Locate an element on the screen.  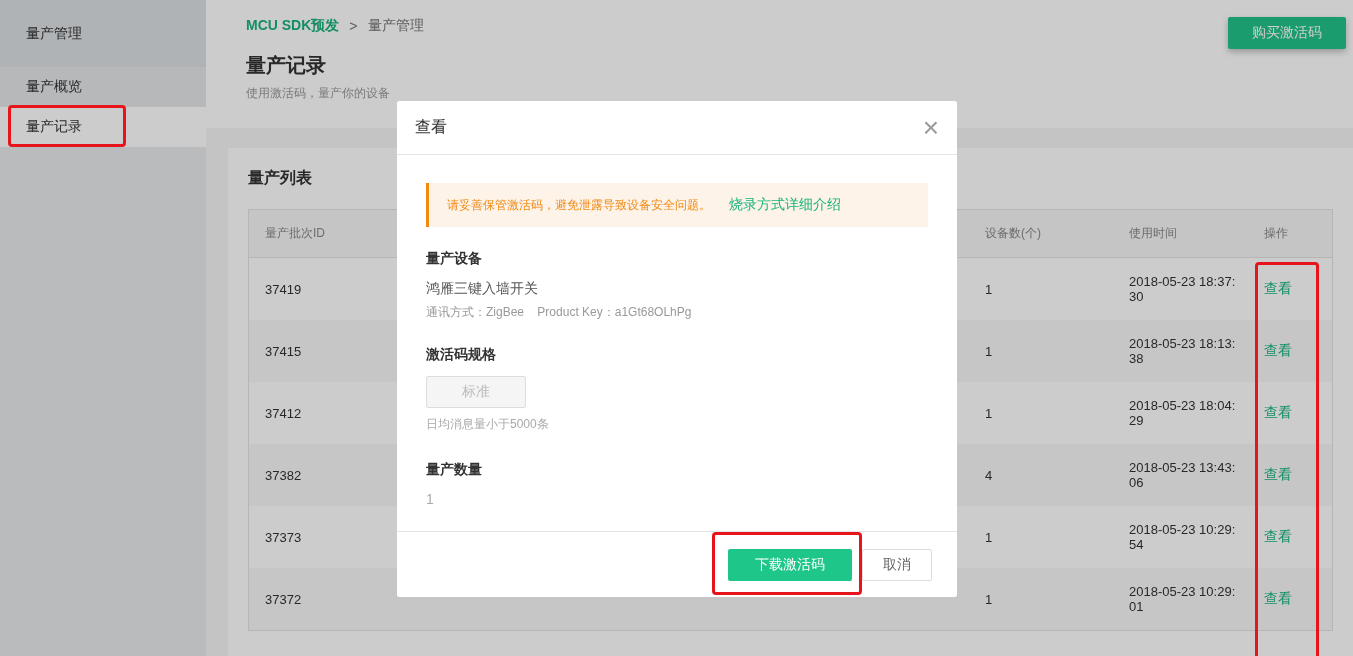
buy-button: 购买激活码 is located at coordinates (1287, 33).